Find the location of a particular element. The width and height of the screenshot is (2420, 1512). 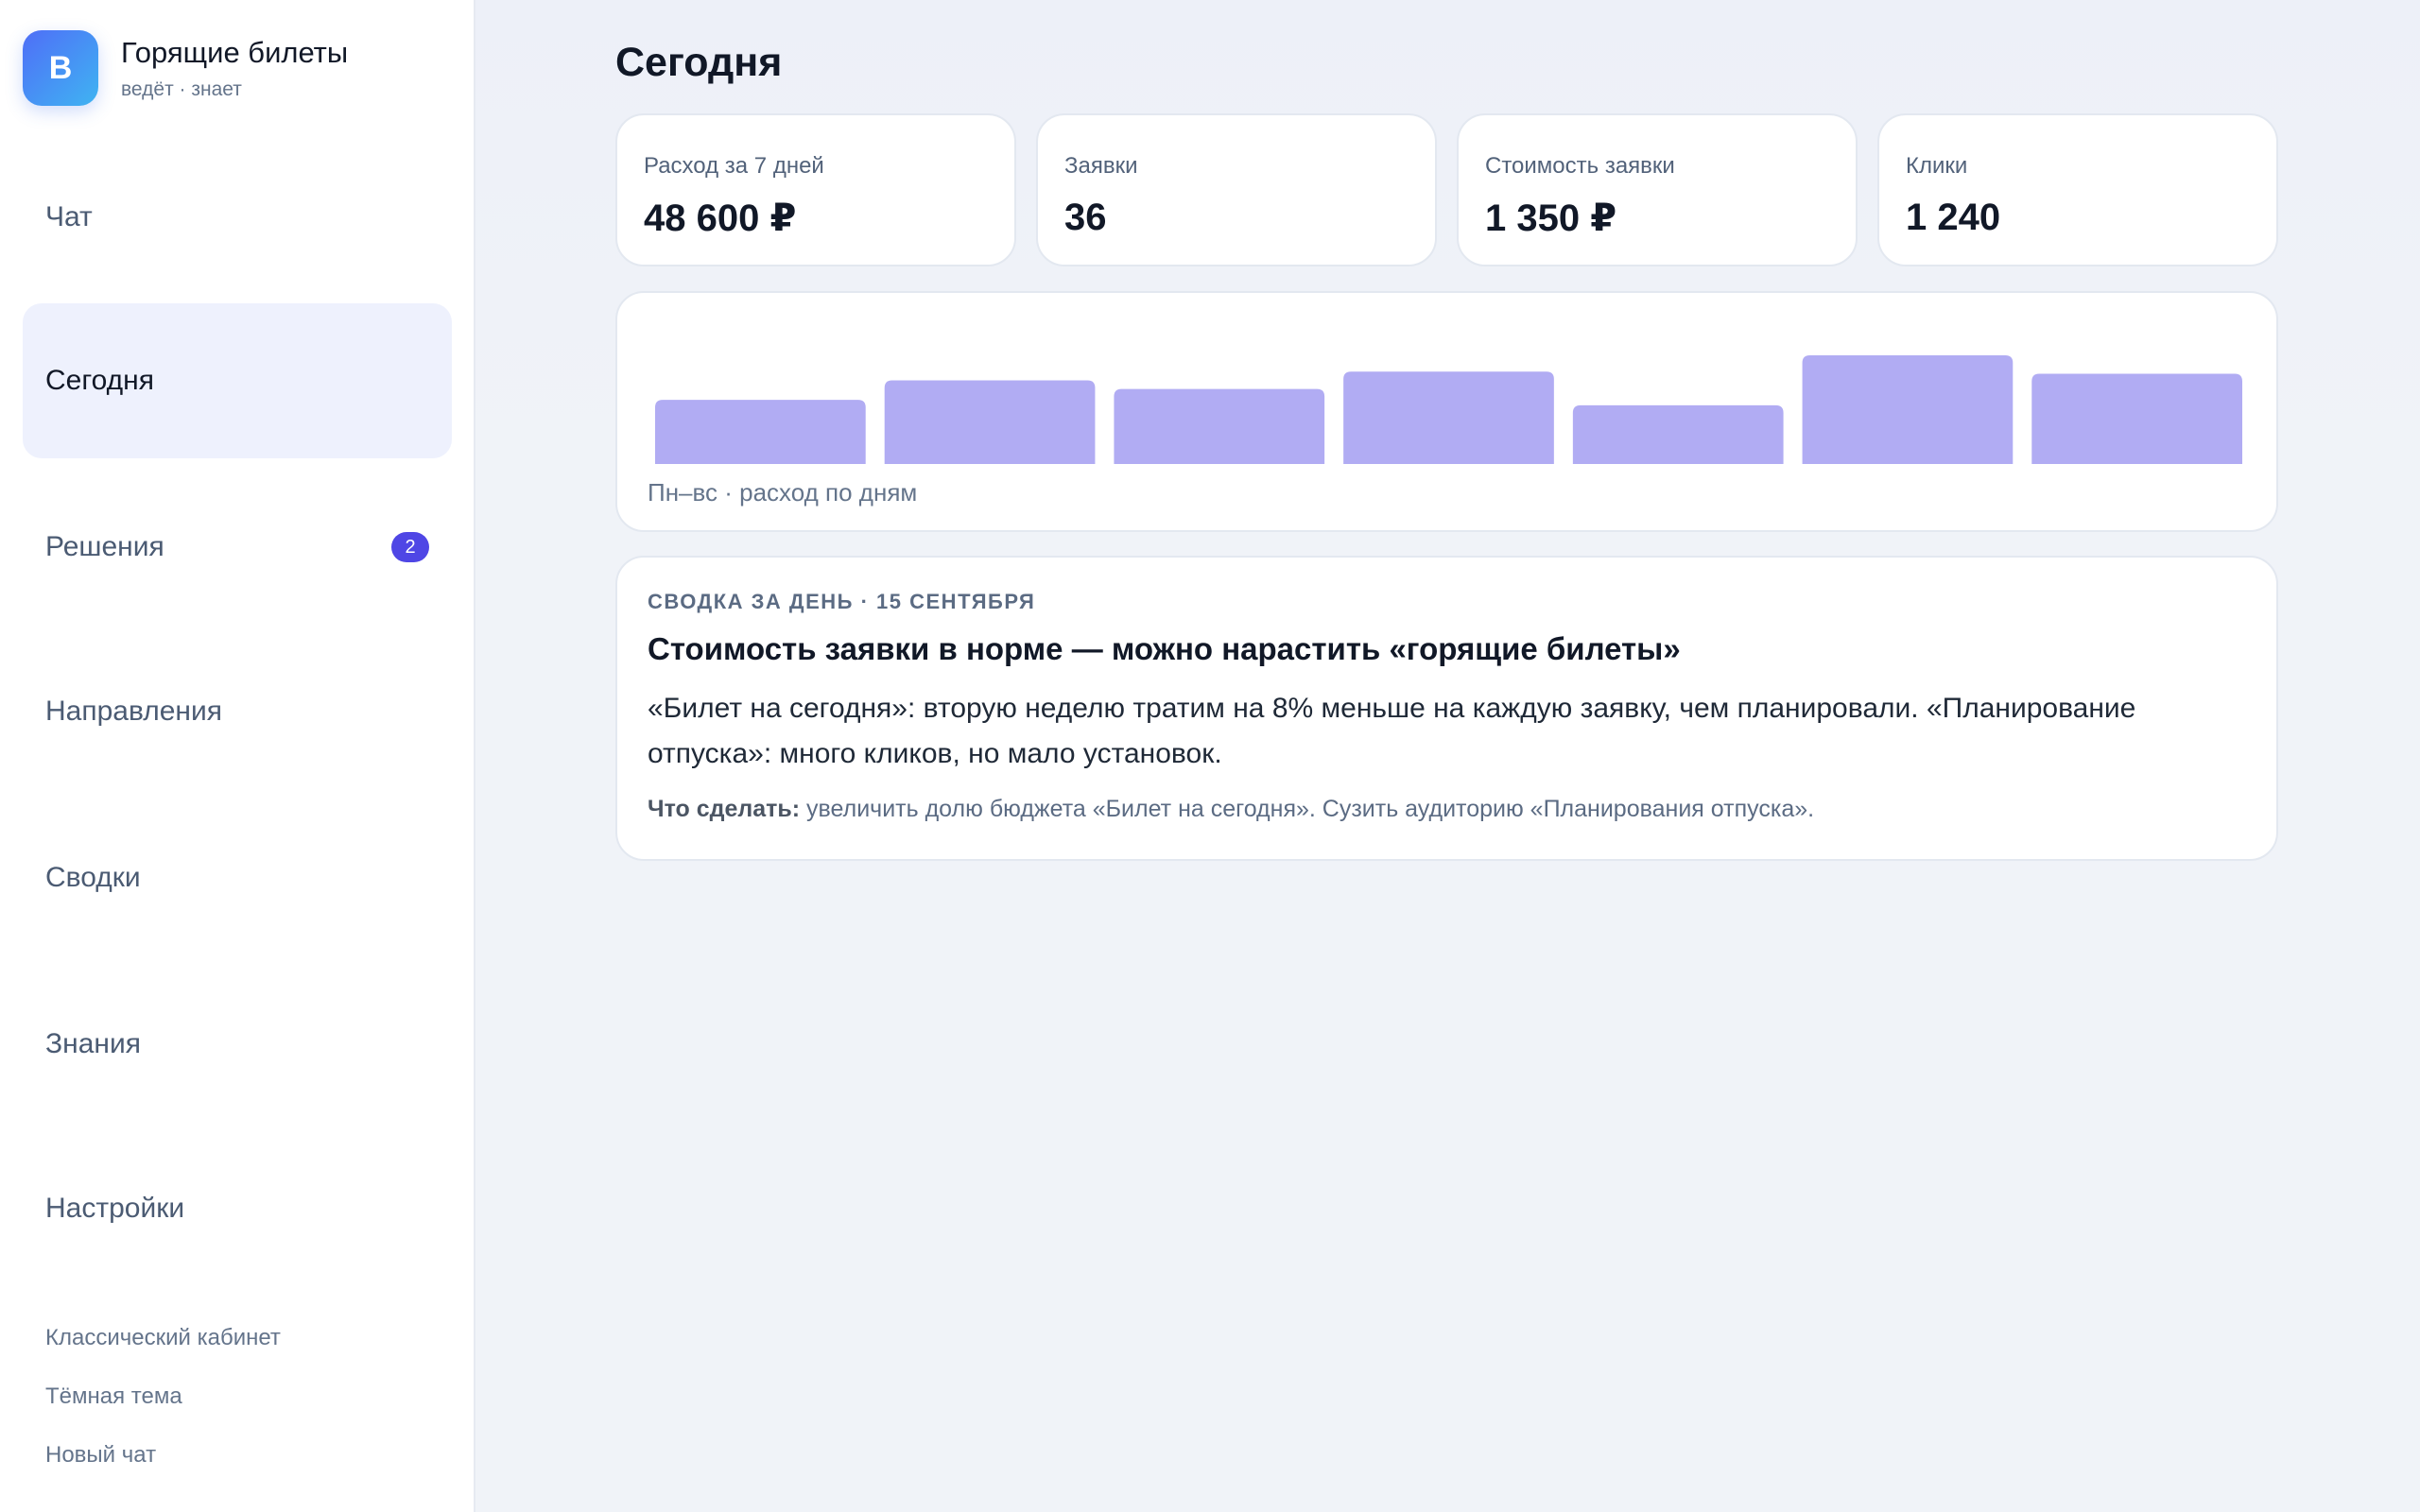

brand-title: Горящие билеты is located at coordinates (235, 53).